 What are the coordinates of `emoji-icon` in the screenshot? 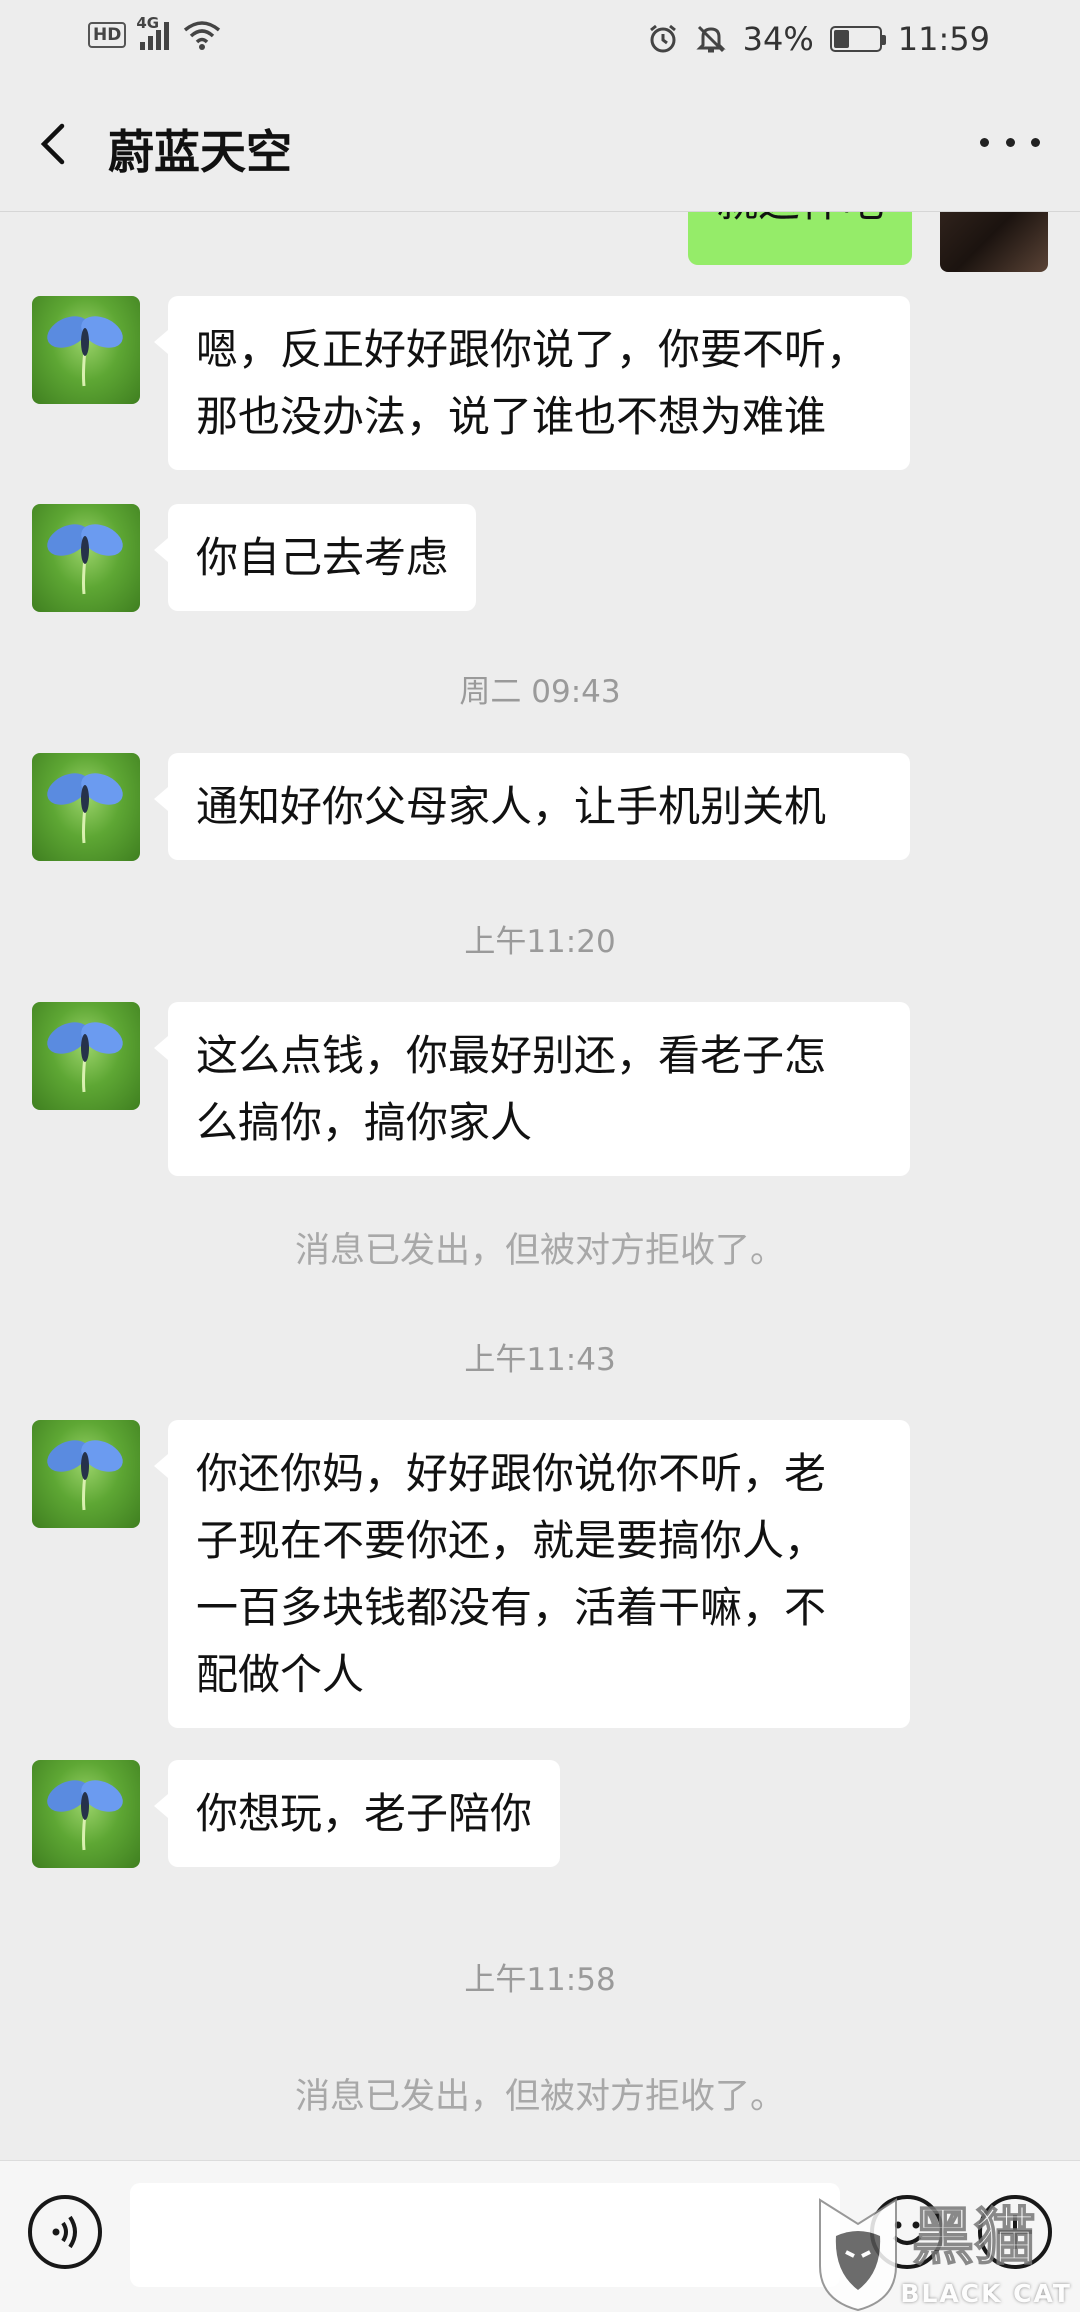 It's located at (907, 2233).